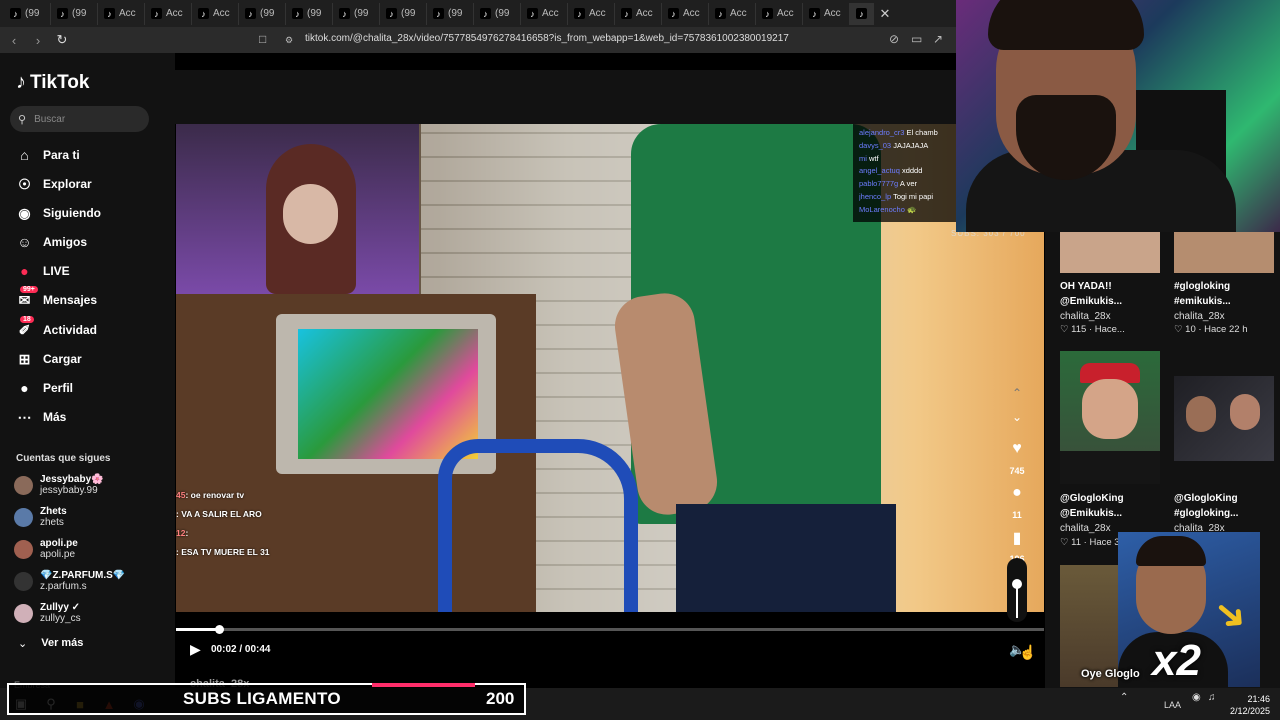 The height and width of the screenshot is (720, 1280). What do you see at coordinates (70, 300) in the screenshot?
I see `sidebar-item-label: Mensajes` at bounding box center [70, 300].